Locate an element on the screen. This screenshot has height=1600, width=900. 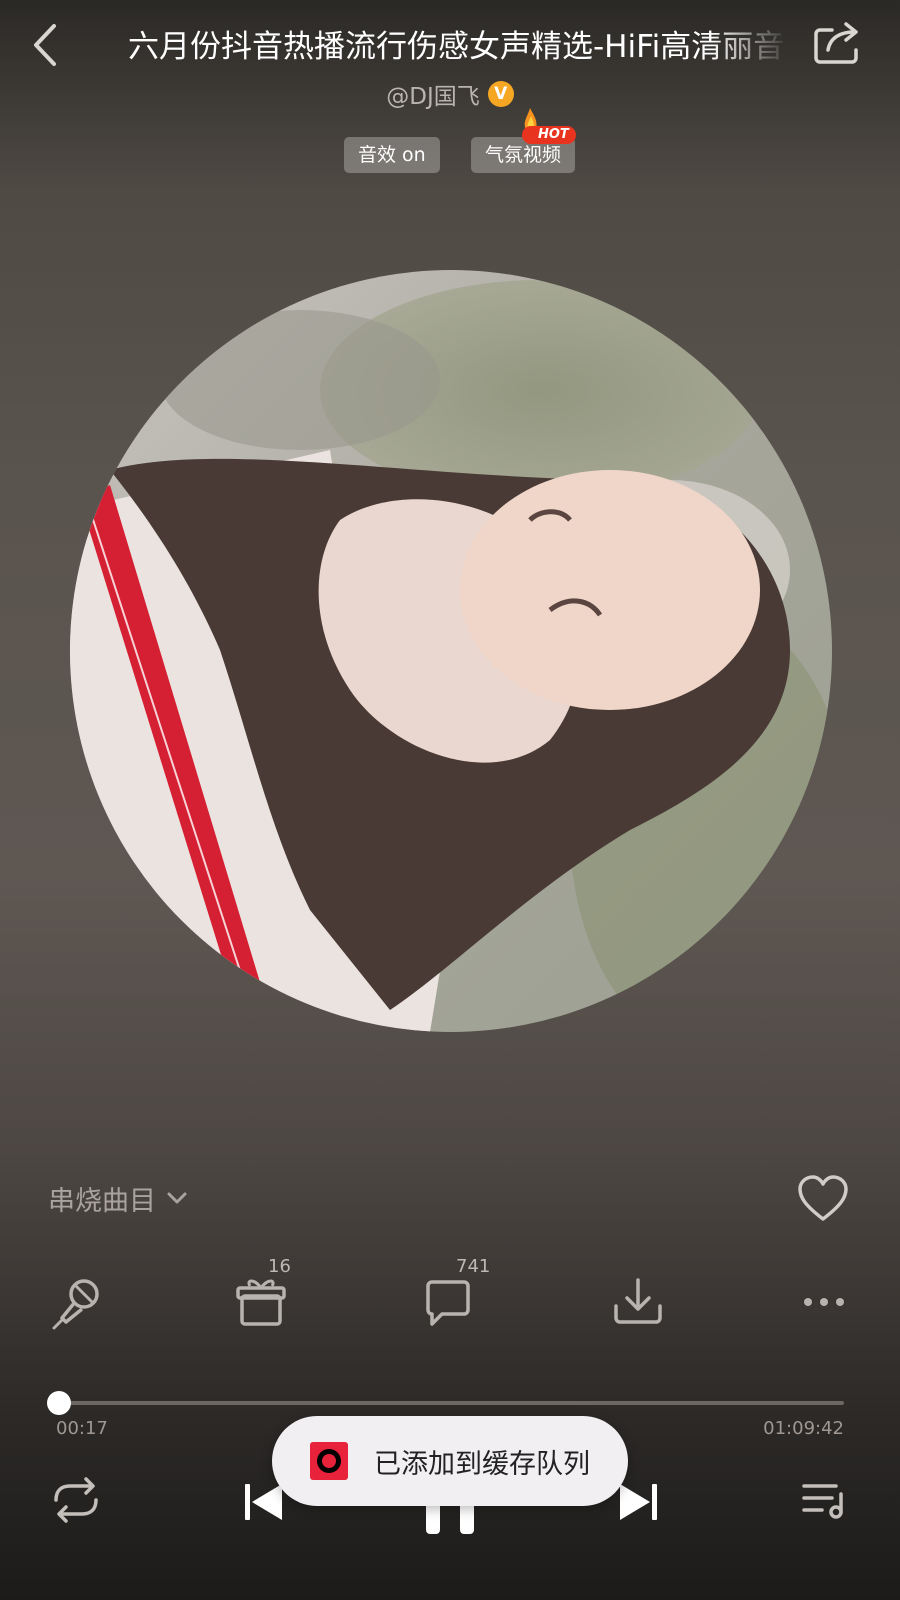
progress-bar is located at coordinates (450, 1403).